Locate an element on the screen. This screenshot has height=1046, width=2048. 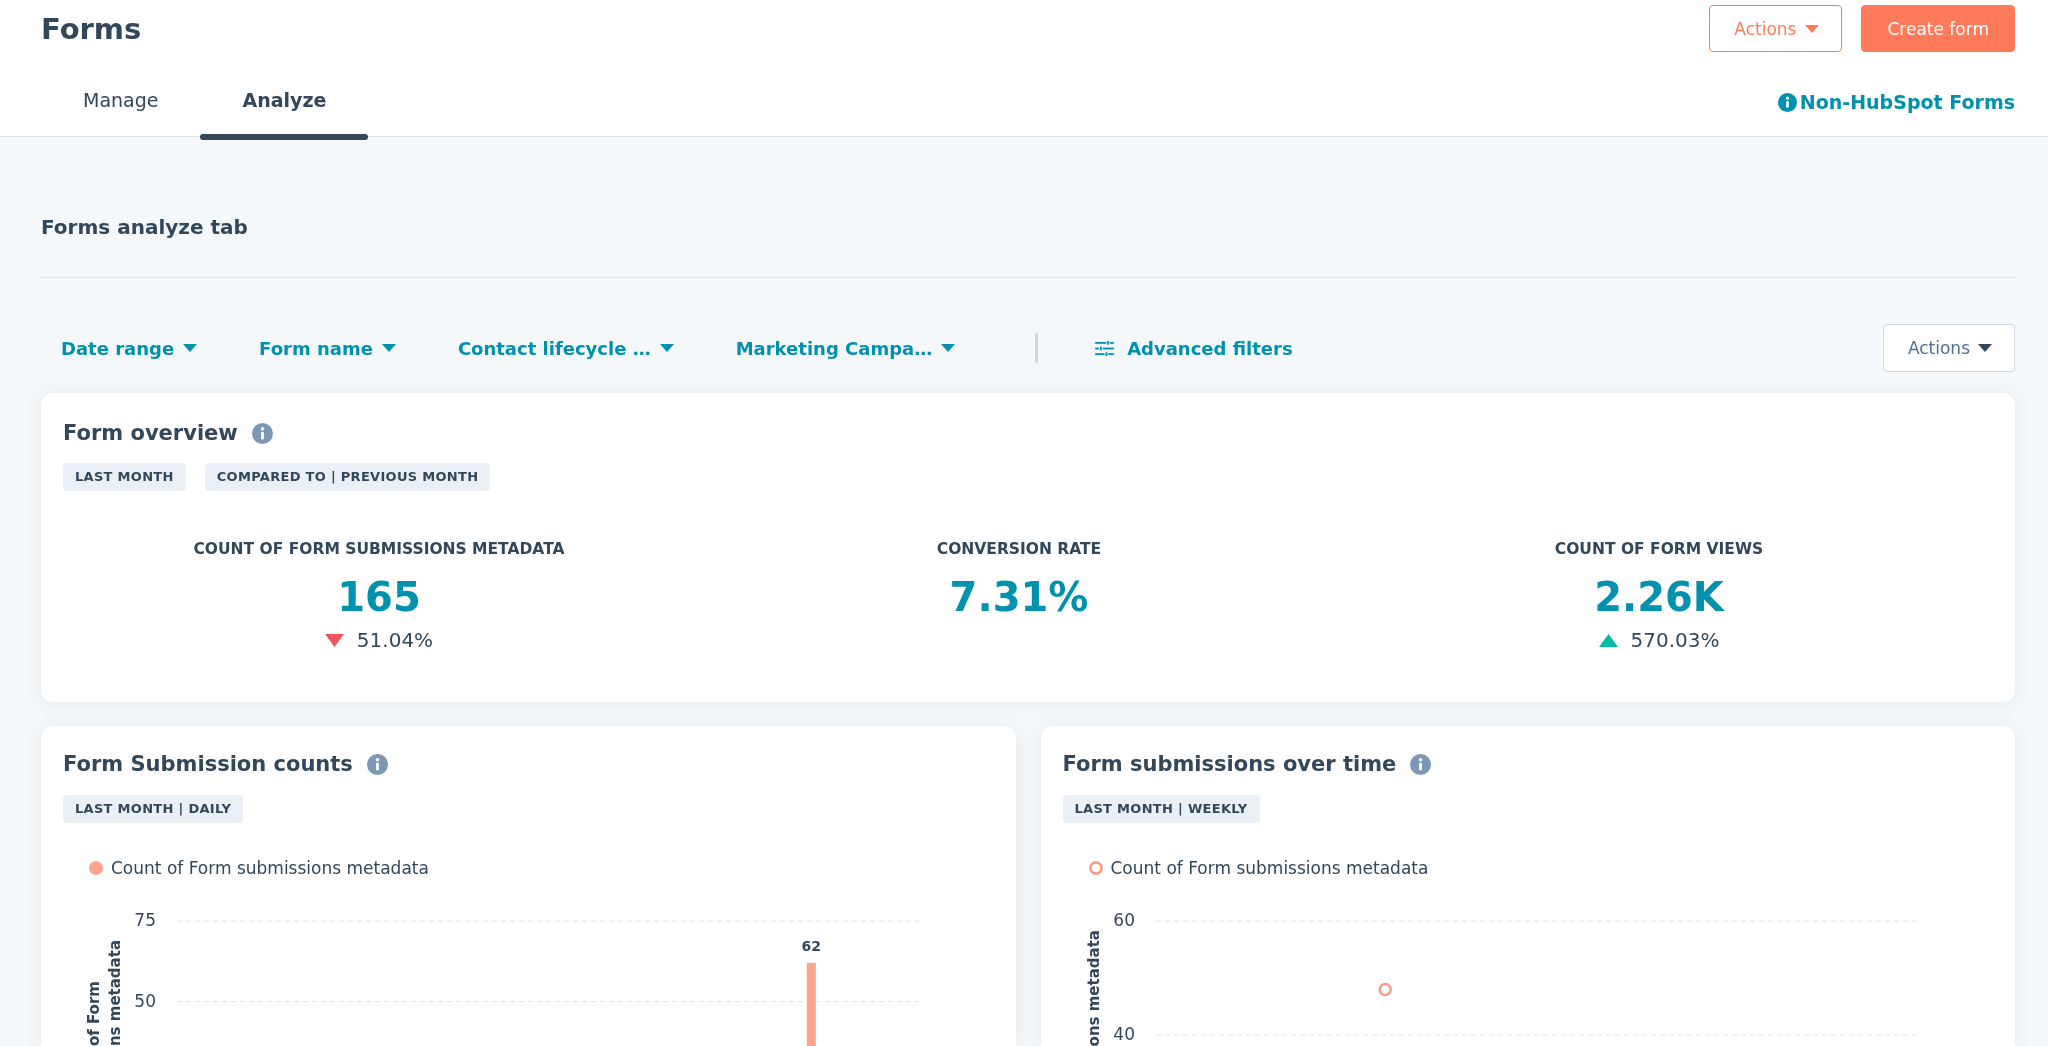
stat-value: 2.26K is located at coordinates (1659, 597).